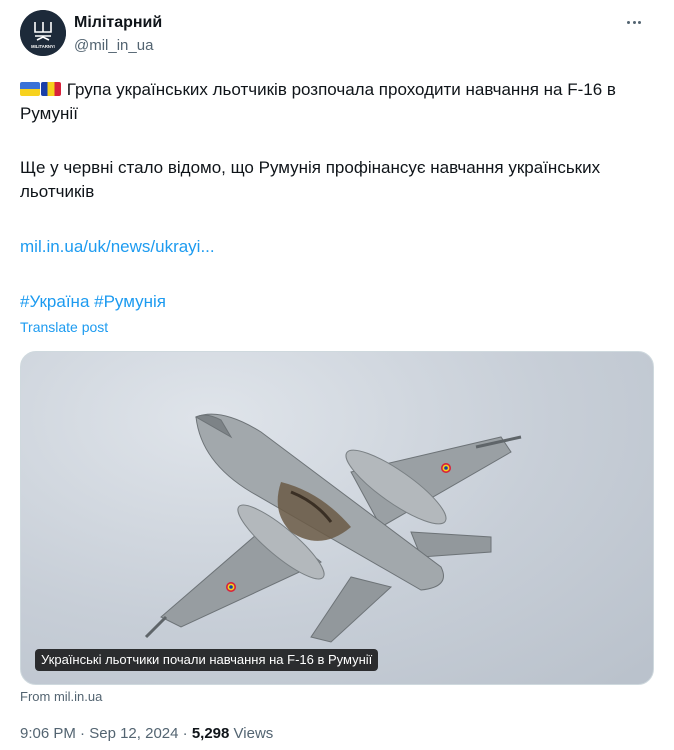 The height and width of the screenshot is (750, 674). What do you see at coordinates (43, 46) in the screenshot?
I see `svg-text: MILITARNYI` at bounding box center [43, 46].